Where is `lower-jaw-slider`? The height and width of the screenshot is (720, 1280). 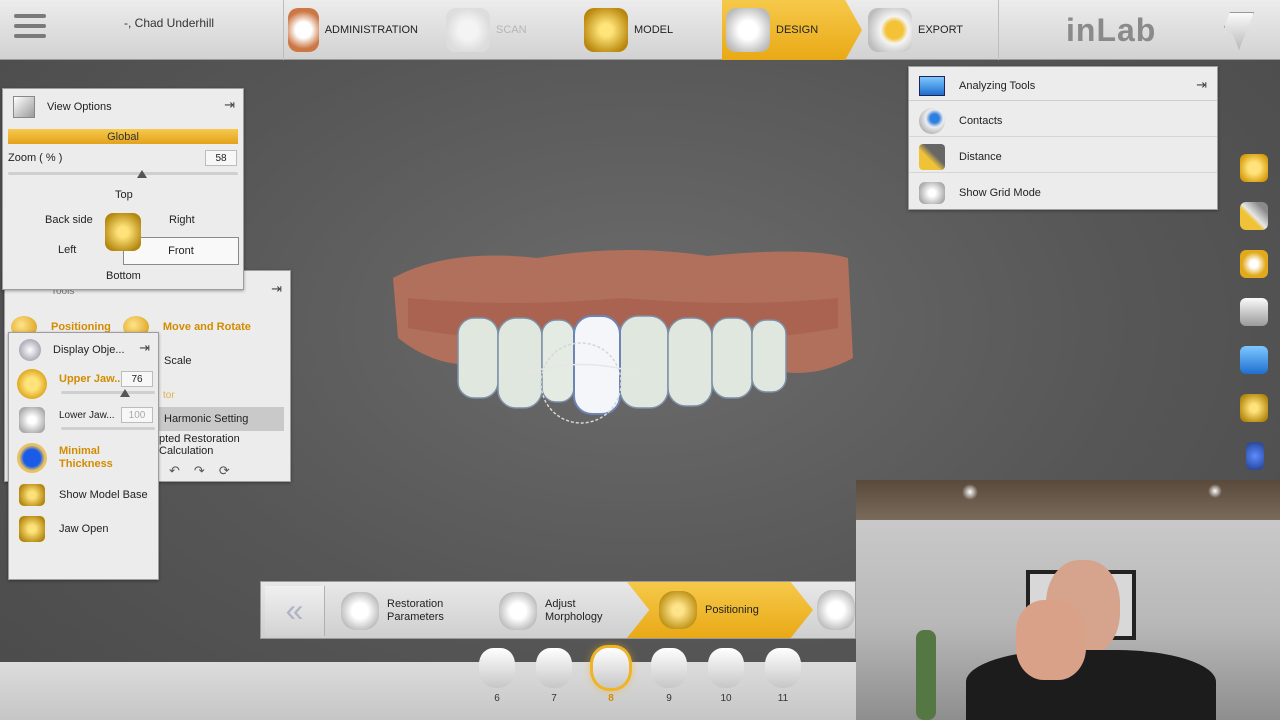 lower-jaw-slider is located at coordinates (108, 428).